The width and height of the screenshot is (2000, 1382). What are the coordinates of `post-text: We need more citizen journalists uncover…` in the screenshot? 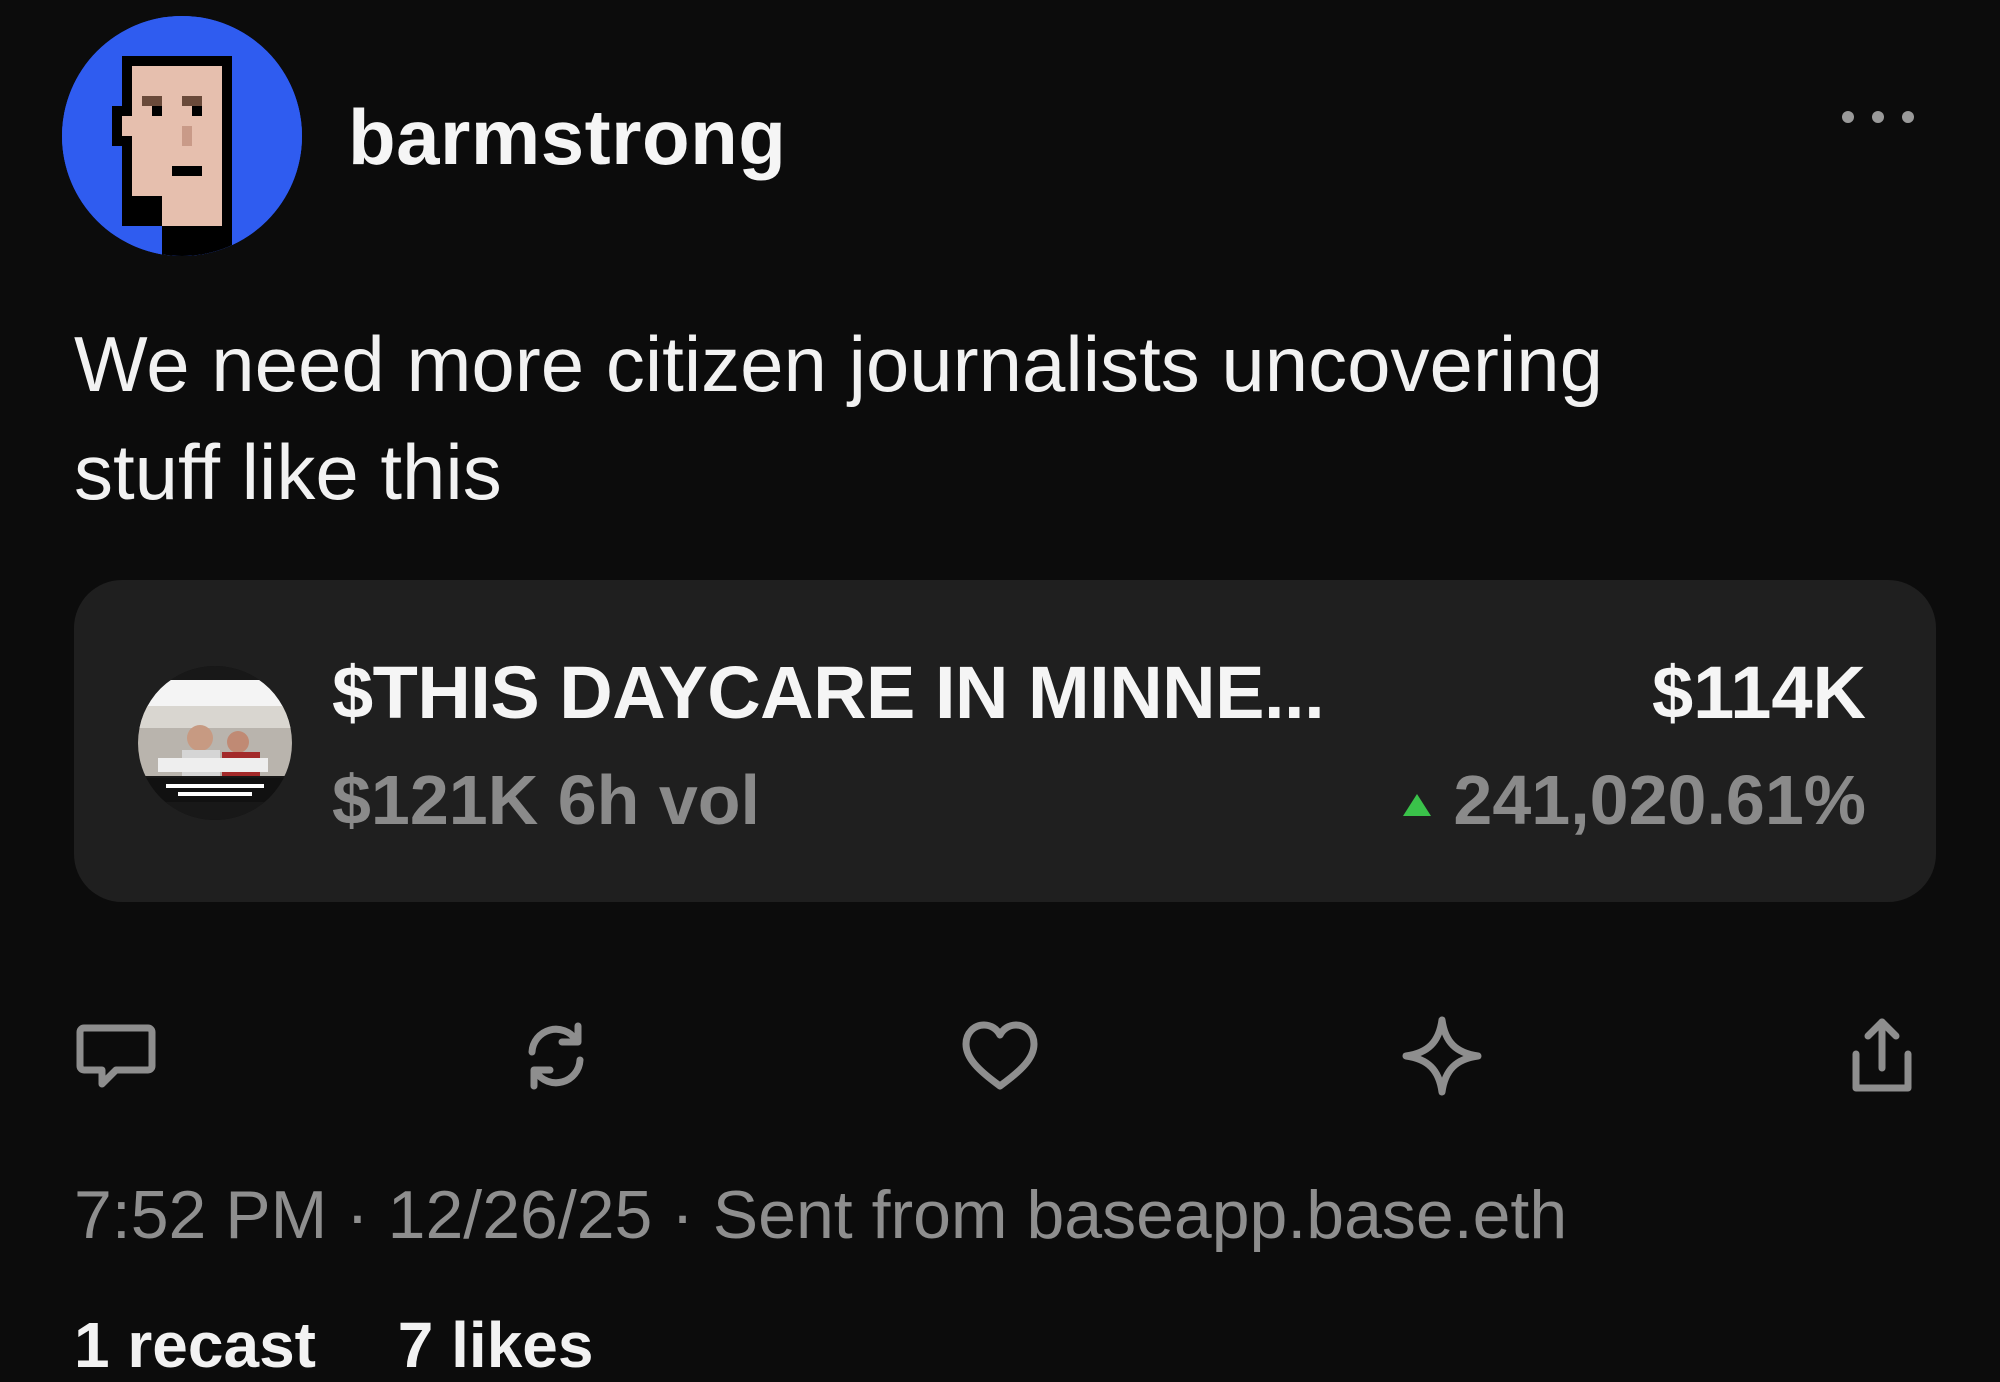 It's located at (838, 418).